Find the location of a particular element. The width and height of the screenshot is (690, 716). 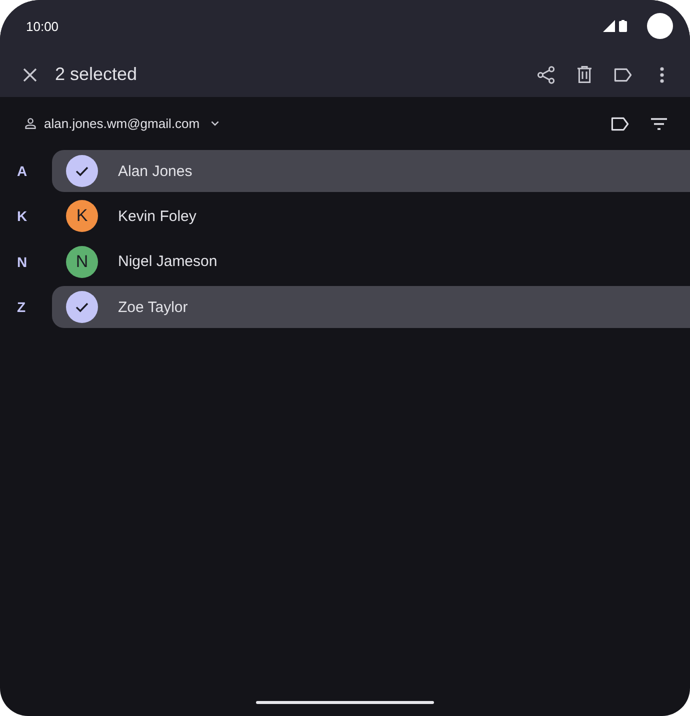

contact-name: Zoe Taylor is located at coordinates (153, 307).